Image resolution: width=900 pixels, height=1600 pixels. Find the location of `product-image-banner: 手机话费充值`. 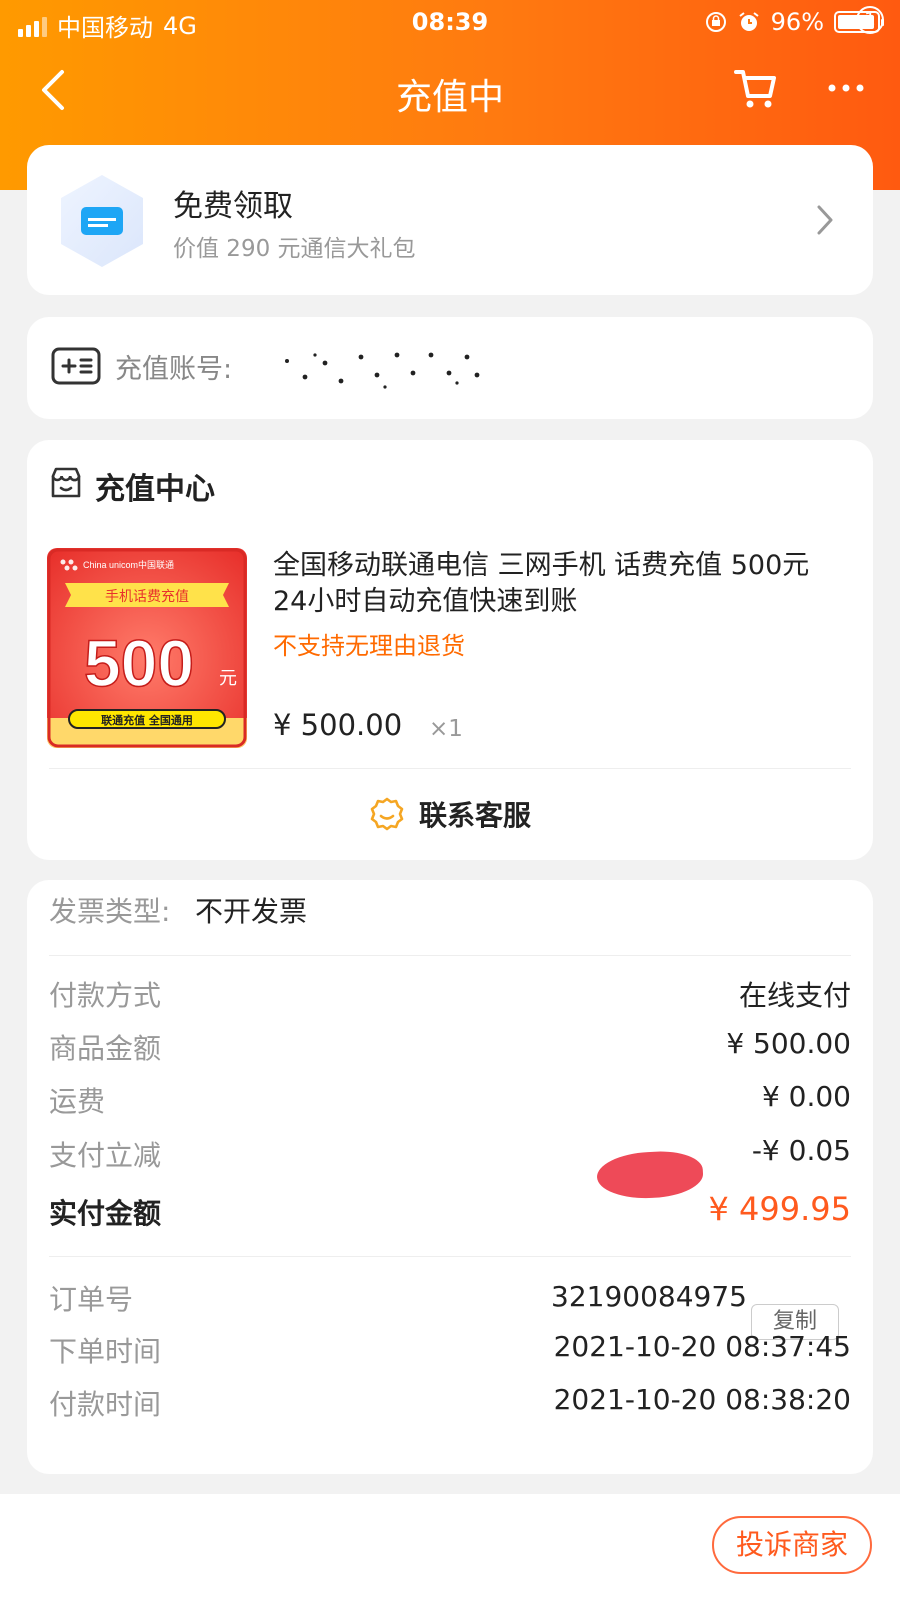

product-image-banner: 手机话费充值 is located at coordinates (147, 597).